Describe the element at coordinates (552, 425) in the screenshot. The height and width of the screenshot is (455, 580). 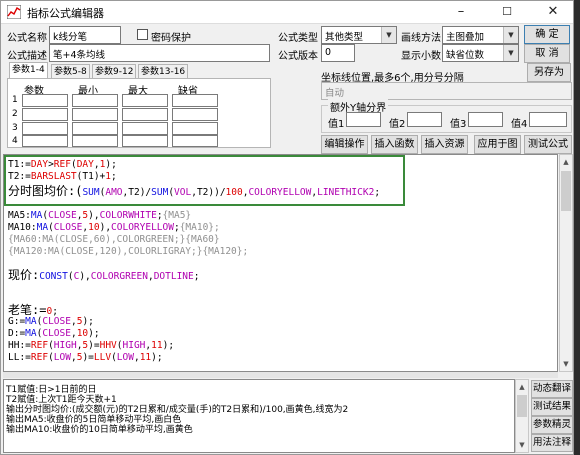
I see `param-wizard-button: 参数精灵` at that location.